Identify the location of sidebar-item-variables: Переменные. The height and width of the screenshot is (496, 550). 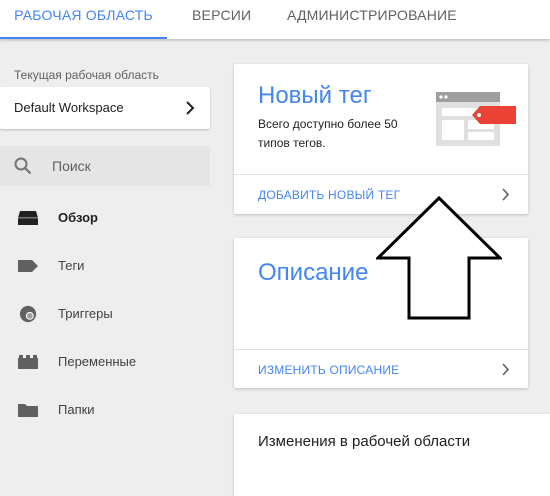
(105, 362).